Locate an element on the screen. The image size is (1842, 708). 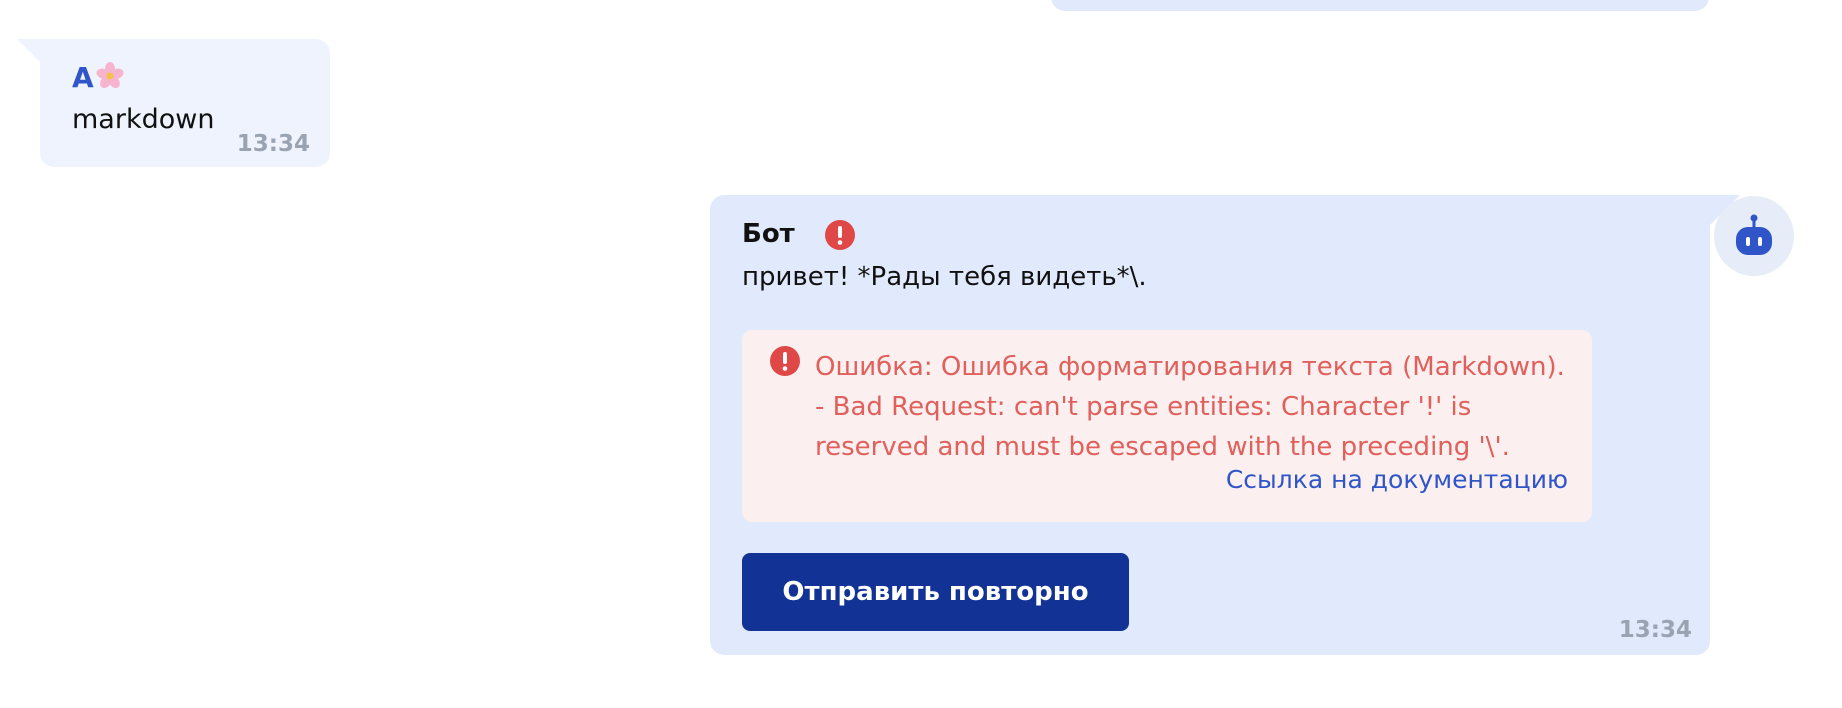
previous-message-bubble is located at coordinates (1380, 5).